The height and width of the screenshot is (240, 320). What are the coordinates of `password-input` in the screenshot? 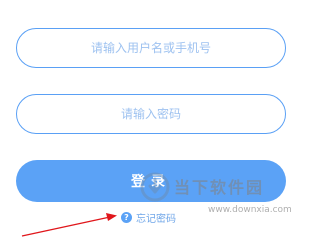 It's located at (151, 114).